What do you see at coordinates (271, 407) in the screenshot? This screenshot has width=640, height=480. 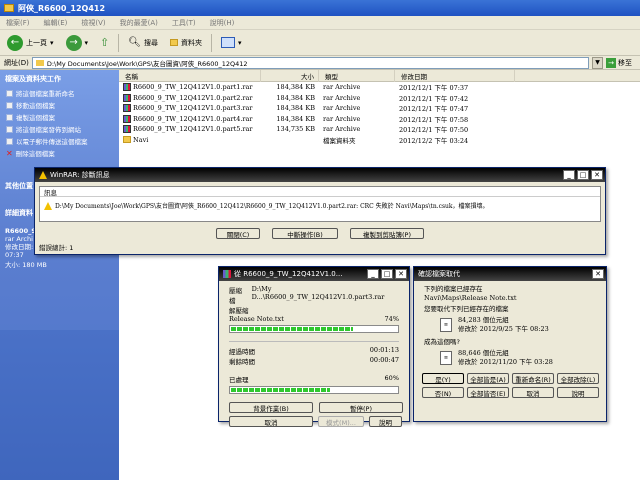 I see `background-button: 背景作業(B)` at bounding box center [271, 407].